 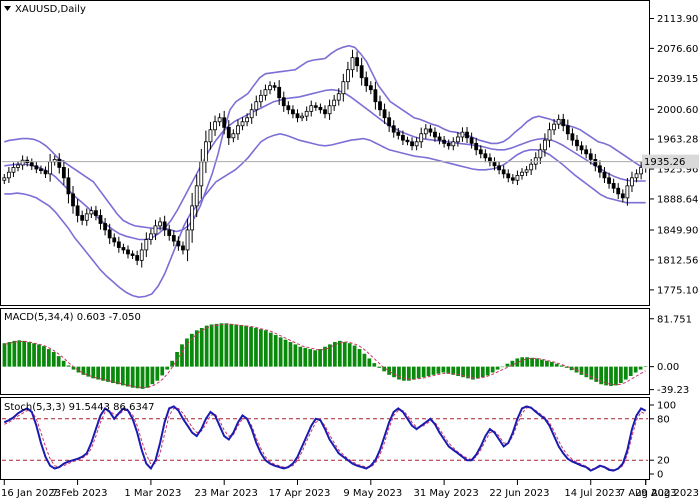 I want to click on price-title: XAUUSD,Daily, so click(x=45, y=9).